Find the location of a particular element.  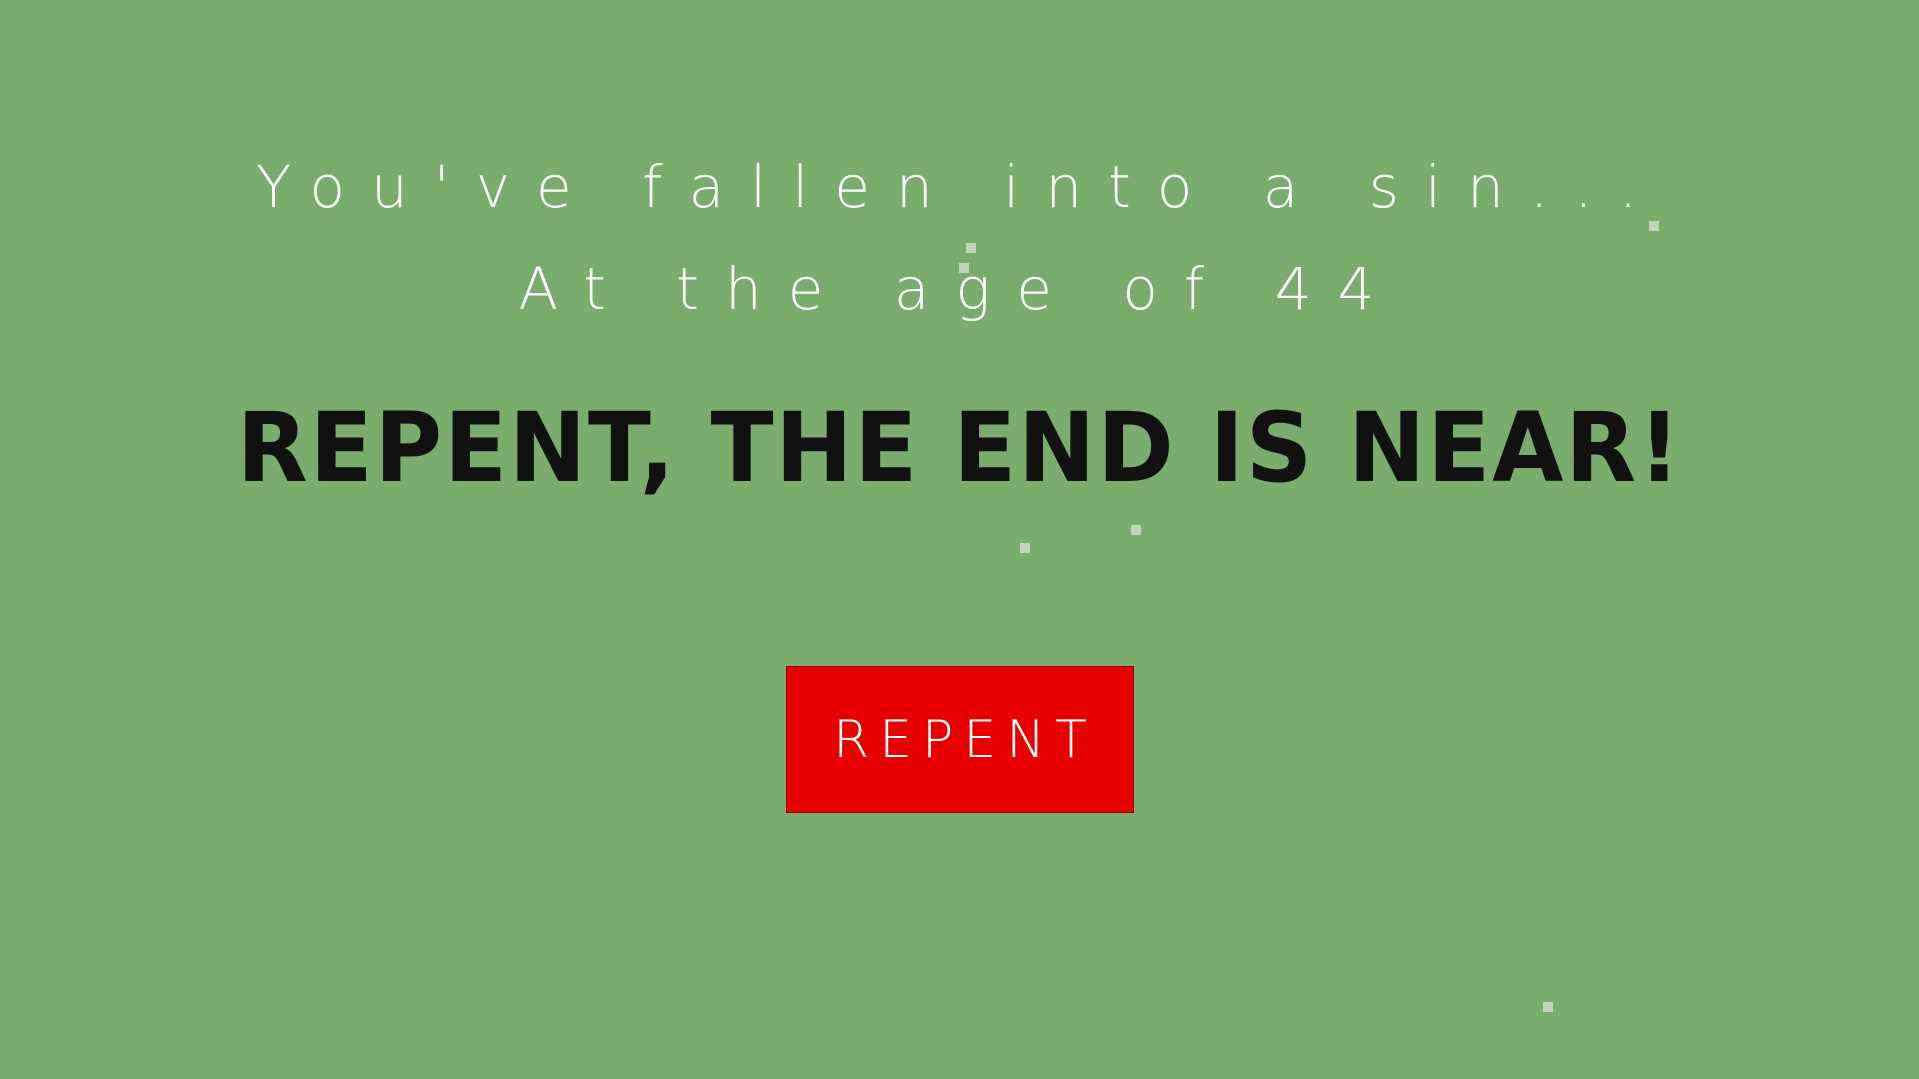

repent-button: REPENT is located at coordinates (960, 739).